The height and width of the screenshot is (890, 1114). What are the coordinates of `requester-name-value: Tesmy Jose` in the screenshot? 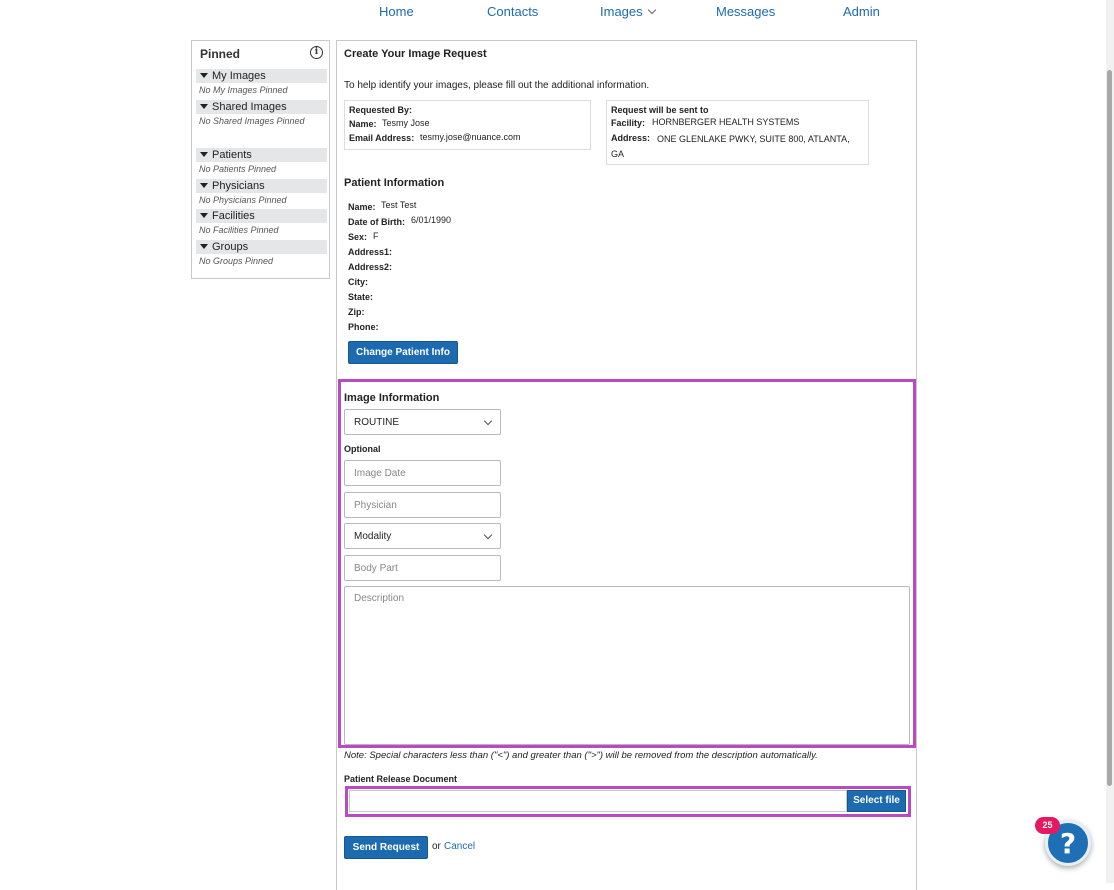 It's located at (406, 123).